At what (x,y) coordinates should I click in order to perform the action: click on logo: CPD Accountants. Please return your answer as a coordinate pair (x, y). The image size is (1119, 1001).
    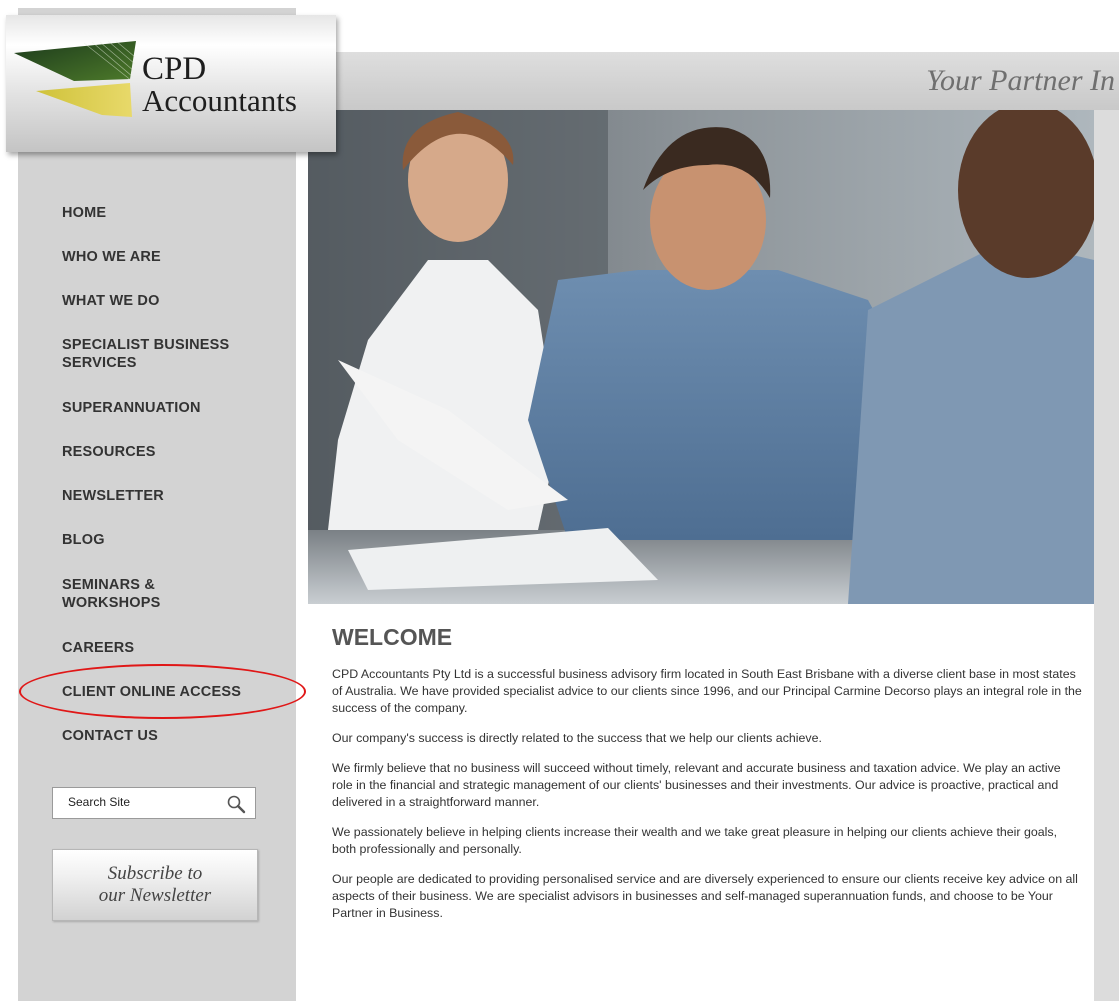
    Looking at the image, I should click on (171, 83).